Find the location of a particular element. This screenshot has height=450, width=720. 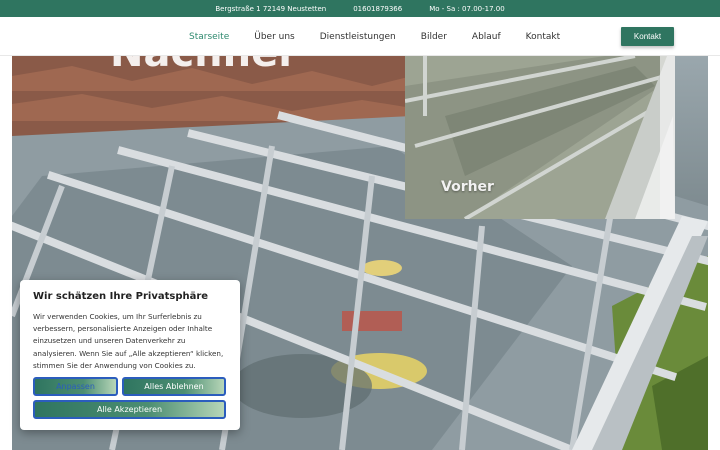

hero-overlay-text: Nachher is located at coordinates (204, 66).